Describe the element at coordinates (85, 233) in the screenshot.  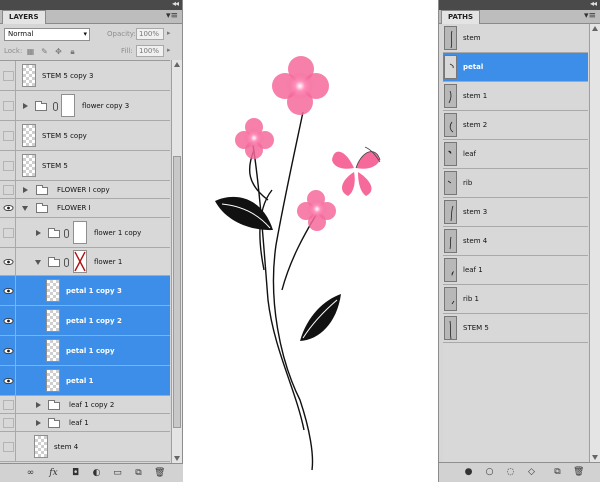
I see `layer-row-flower-1-copy: flower 1 copy` at that location.